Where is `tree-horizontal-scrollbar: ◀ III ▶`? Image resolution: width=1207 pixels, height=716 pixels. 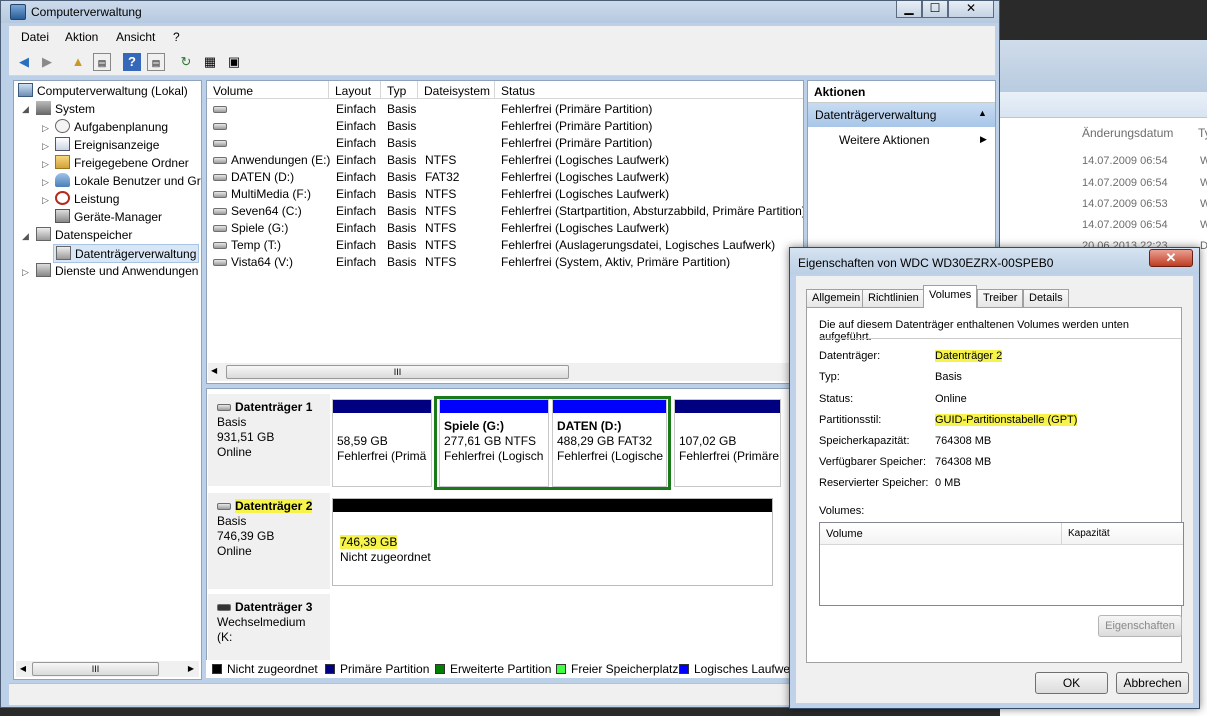 tree-horizontal-scrollbar: ◀ III ▶ is located at coordinates (107, 669).